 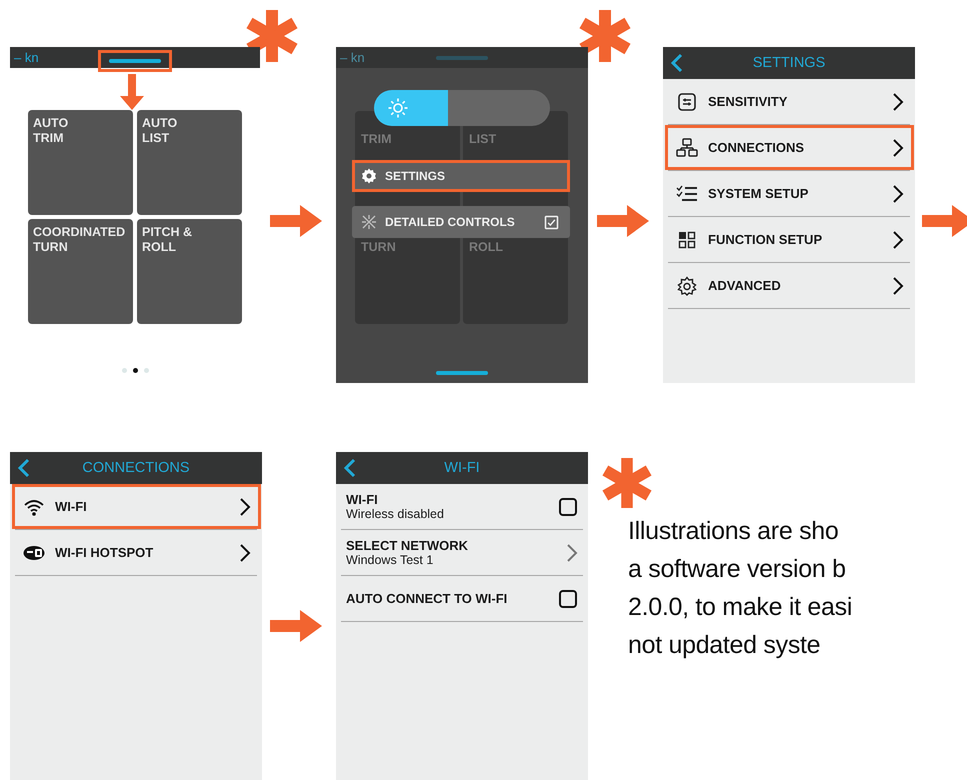 I want to click on menu-item: SETTINGS, so click(x=461, y=176).